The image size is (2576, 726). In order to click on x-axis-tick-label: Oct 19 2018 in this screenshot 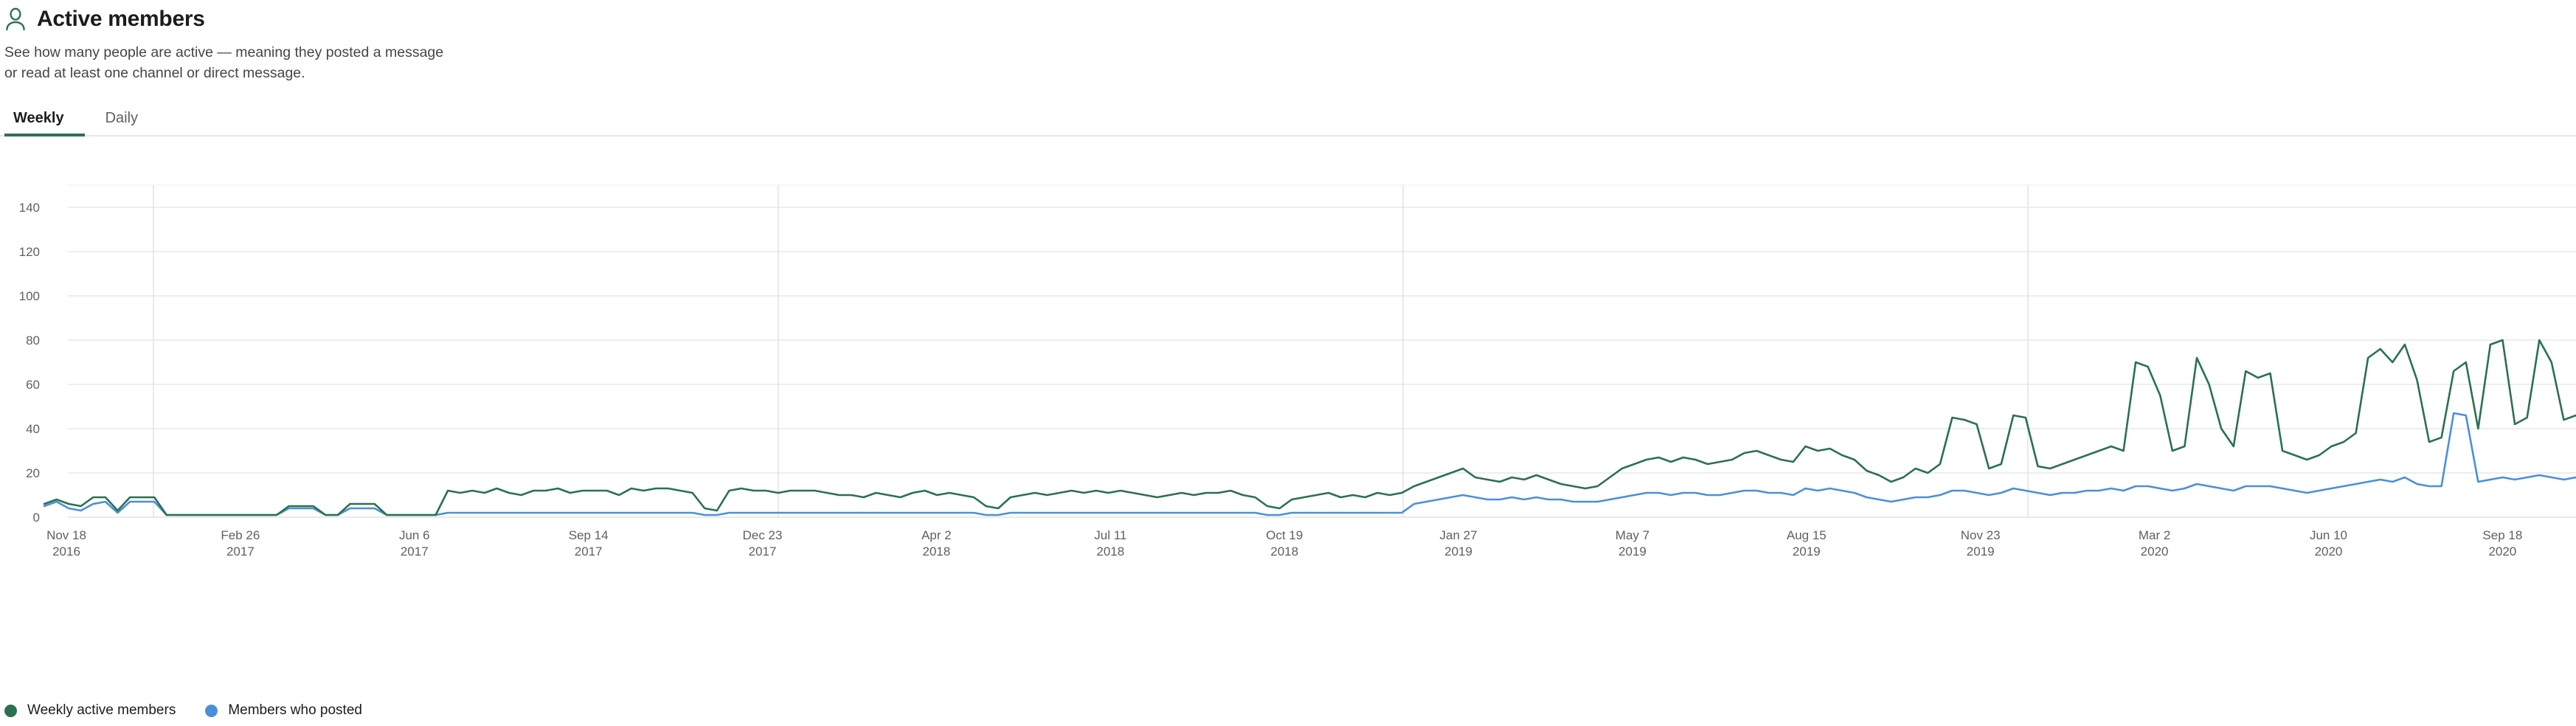, I will do `click(1284, 543)`.